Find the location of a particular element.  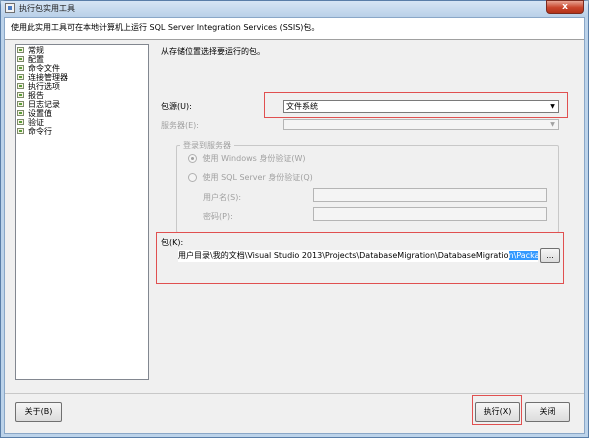

close-button: 关闭 is located at coordinates (547, 412).